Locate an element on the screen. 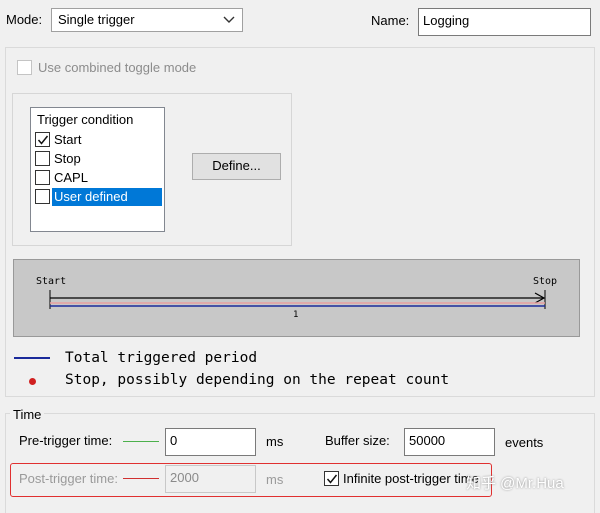 This screenshot has height=513, width=600. trigger-item-capl: CAPL is located at coordinates (61, 177).